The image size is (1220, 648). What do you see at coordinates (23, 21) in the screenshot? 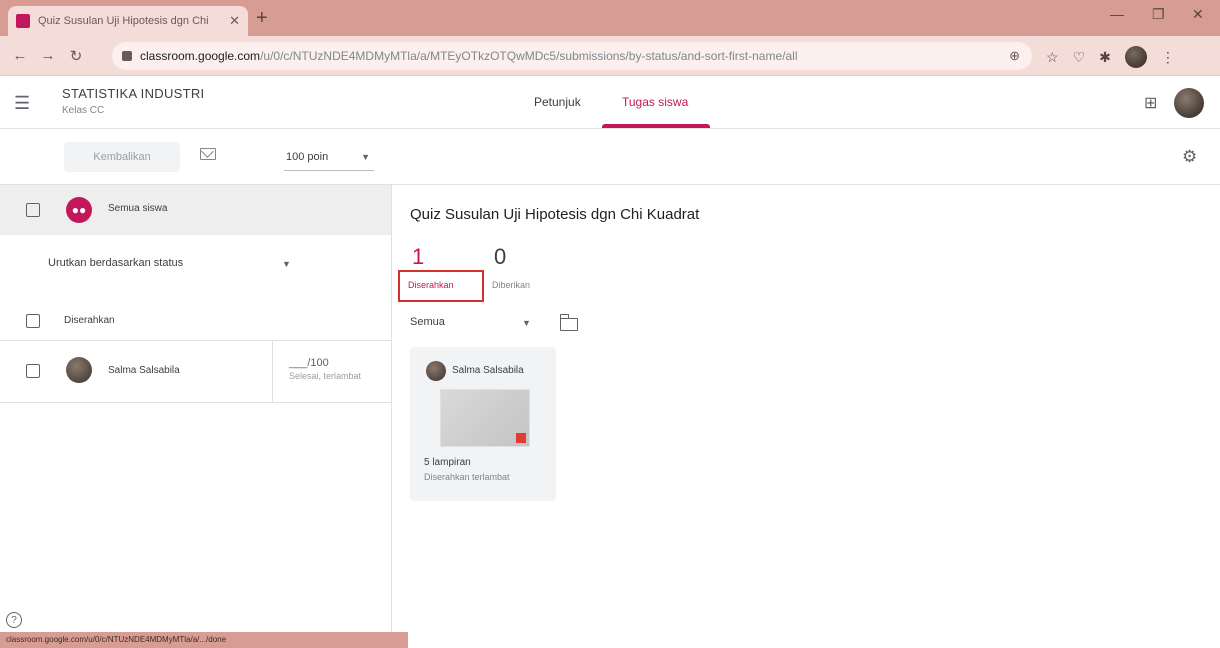
I see `classroom-favicon-icon` at bounding box center [23, 21].